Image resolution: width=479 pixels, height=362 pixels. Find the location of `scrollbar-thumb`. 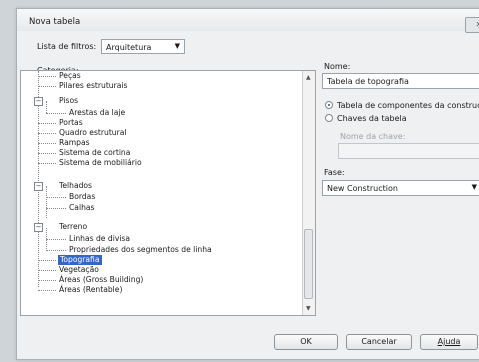

scrollbar-thumb is located at coordinates (308, 264).